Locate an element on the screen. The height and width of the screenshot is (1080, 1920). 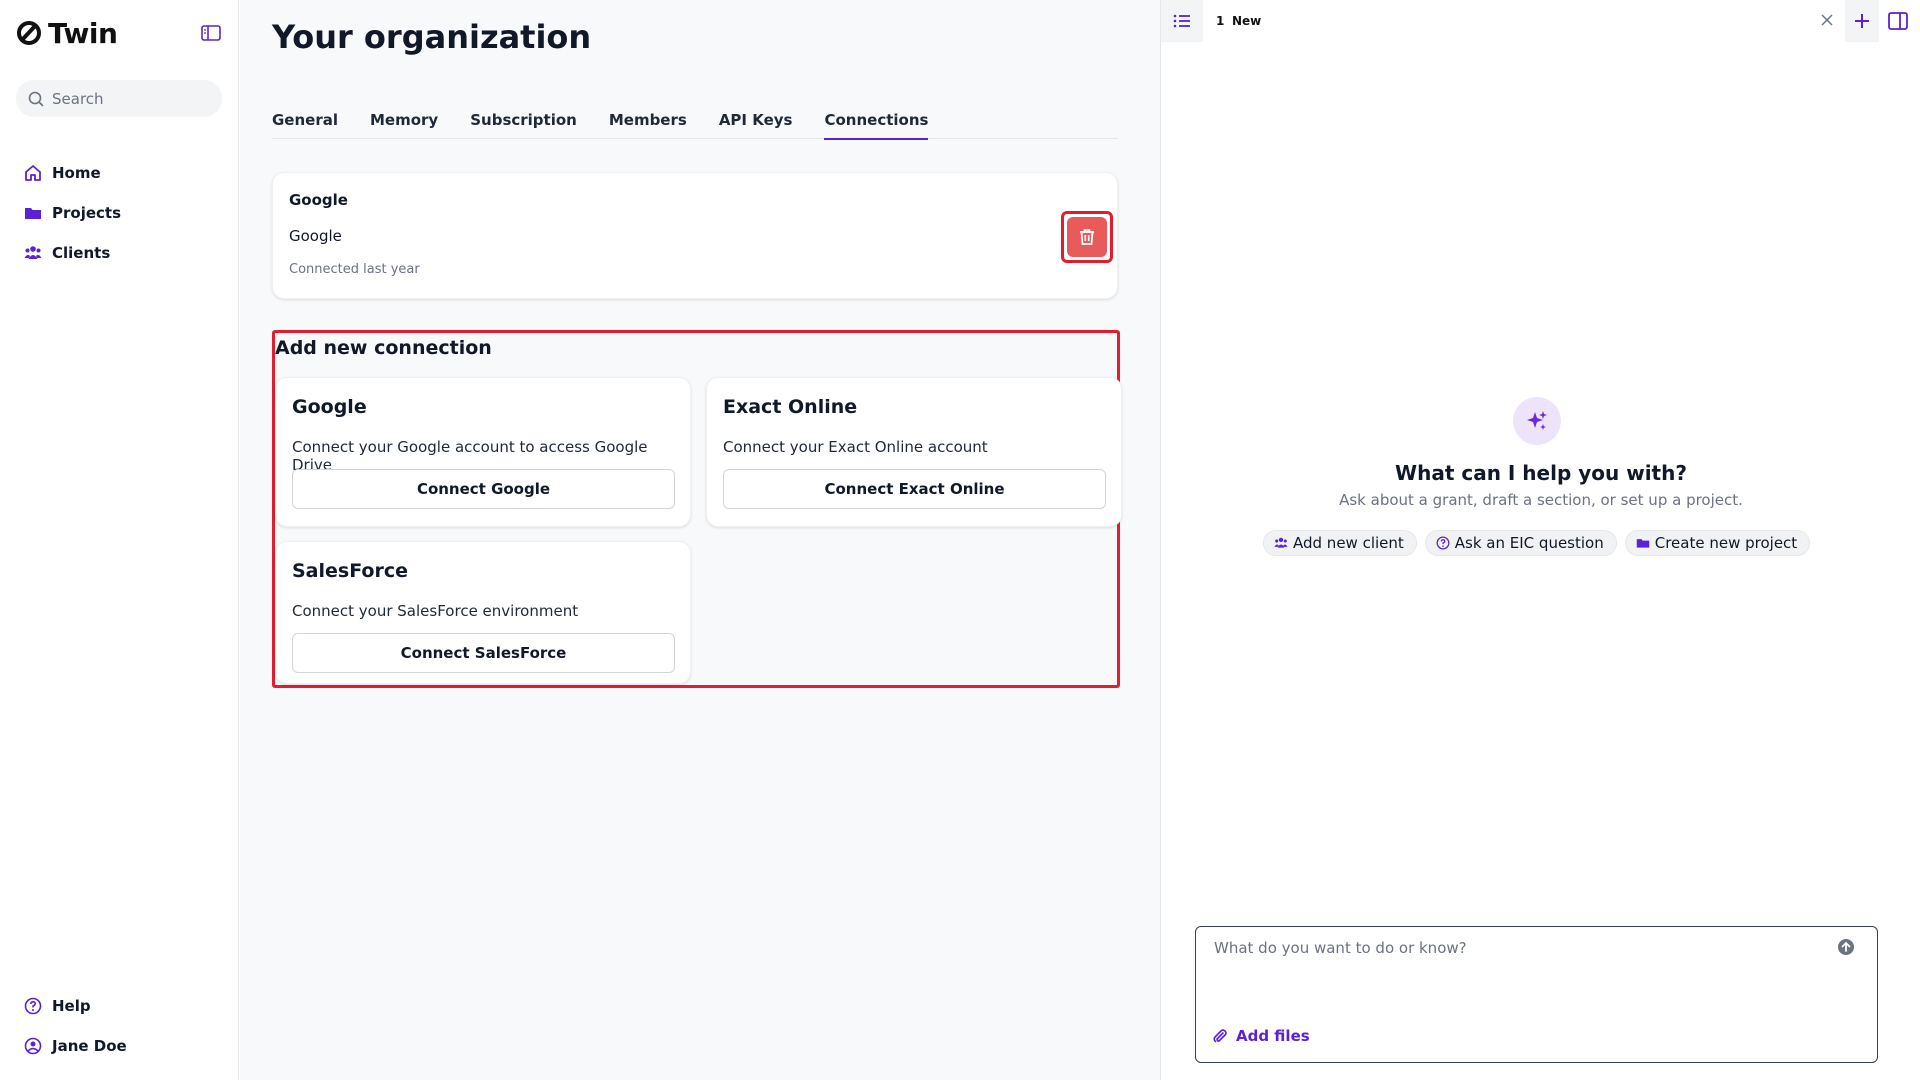
chip-ask-eic-question: Ask an EIC question is located at coordinates (1520, 543).